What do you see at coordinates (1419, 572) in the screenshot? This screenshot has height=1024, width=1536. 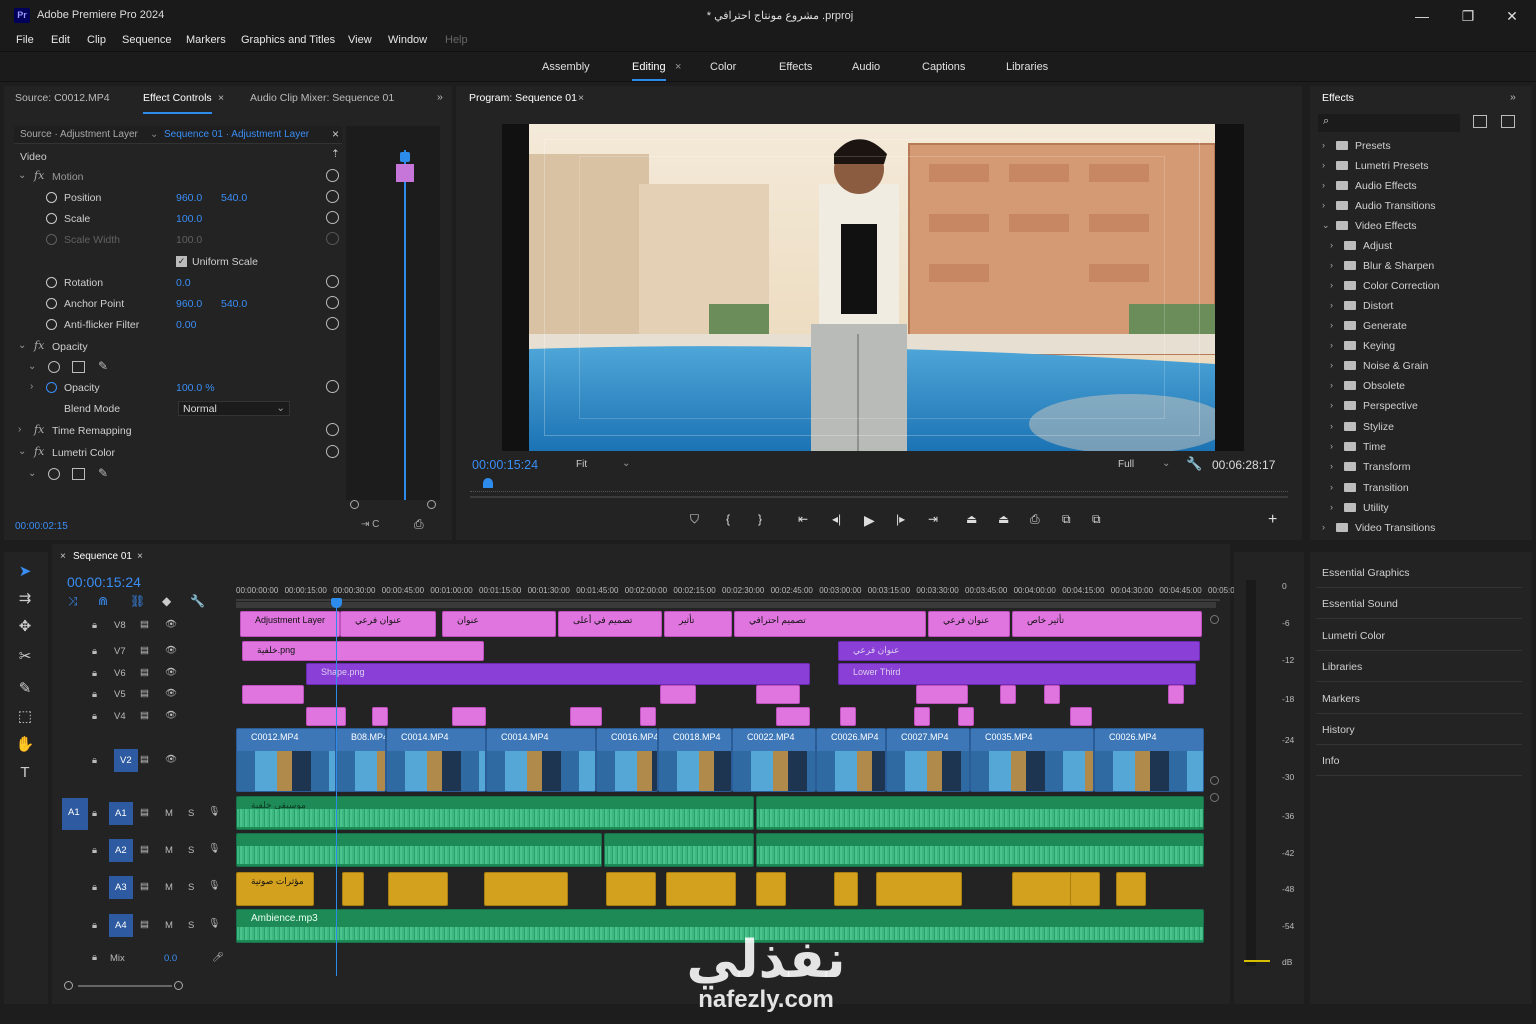 I see `panel-essential-graphics: Essential Graphics` at bounding box center [1419, 572].